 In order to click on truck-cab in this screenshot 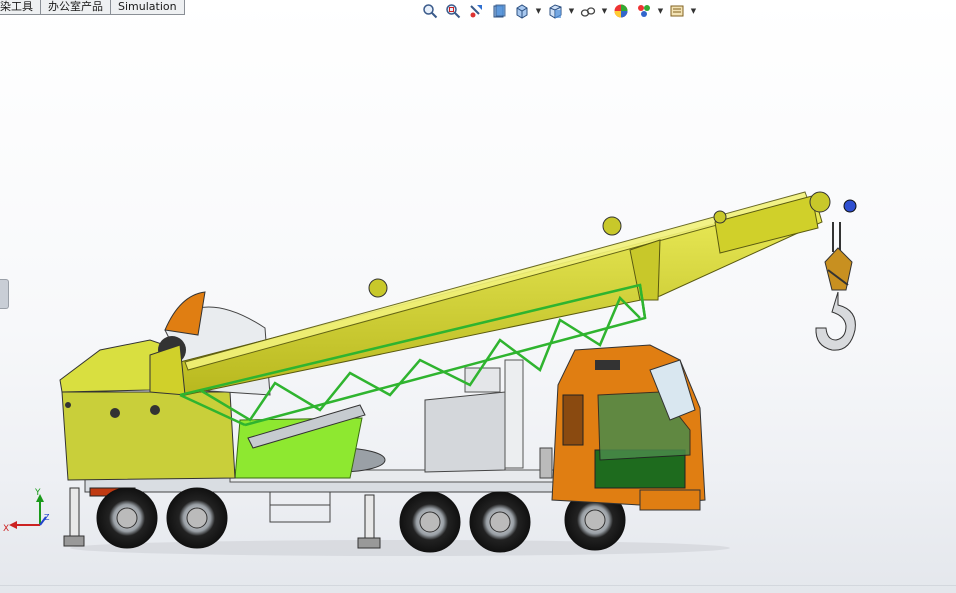, I will do `click(628, 427)`.